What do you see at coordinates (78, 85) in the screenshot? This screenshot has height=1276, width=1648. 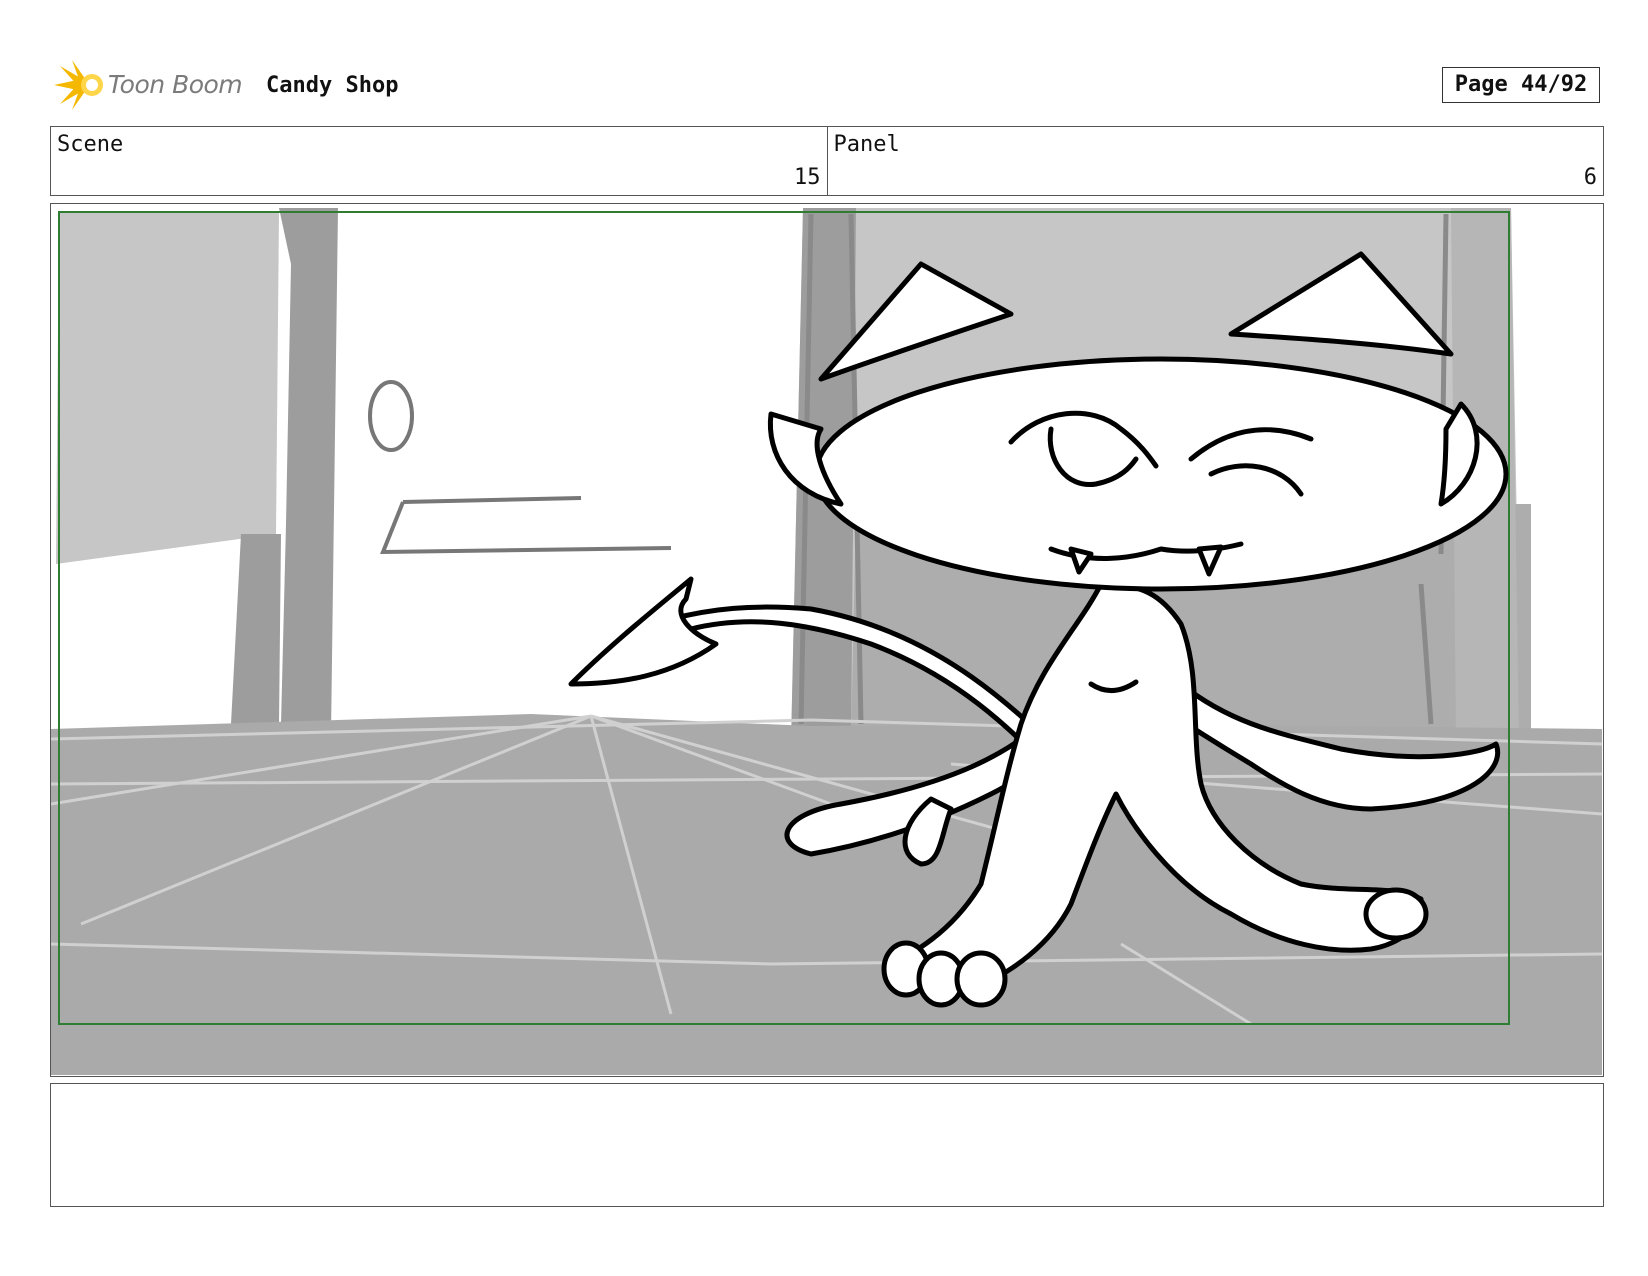 I see `flare-icon` at bounding box center [78, 85].